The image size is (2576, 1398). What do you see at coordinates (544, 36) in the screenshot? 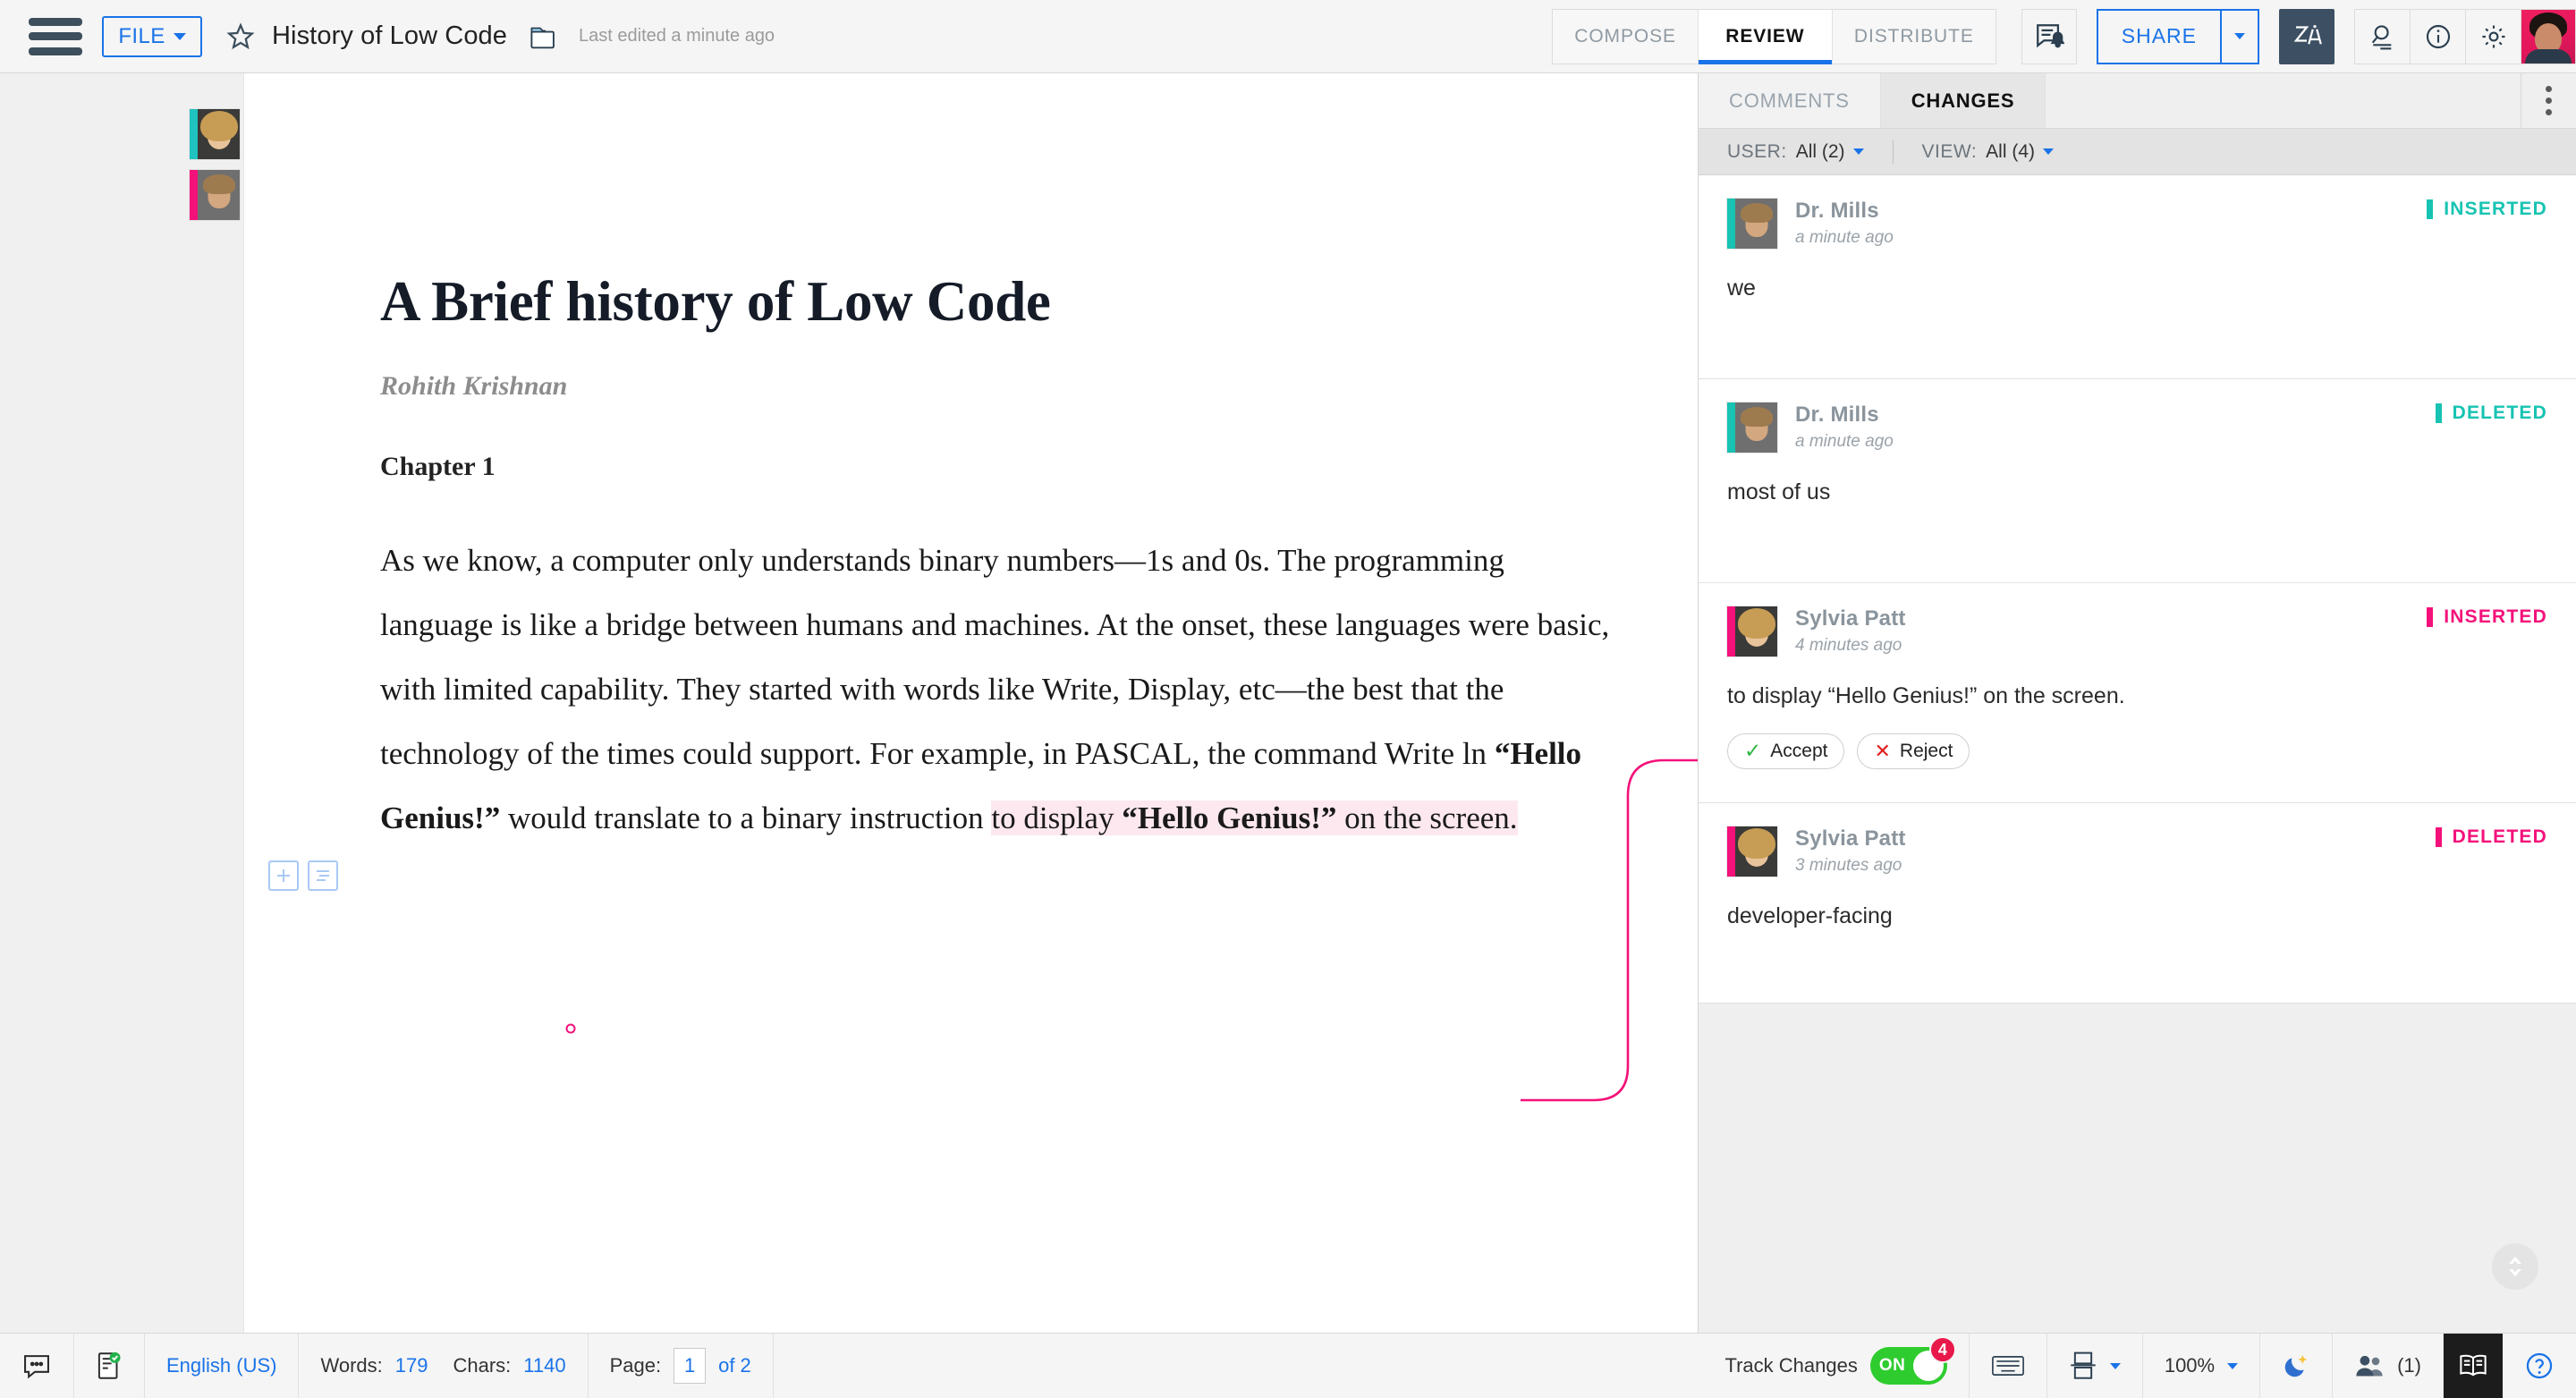
I see `folder-icon` at bounding box center [544, 36].